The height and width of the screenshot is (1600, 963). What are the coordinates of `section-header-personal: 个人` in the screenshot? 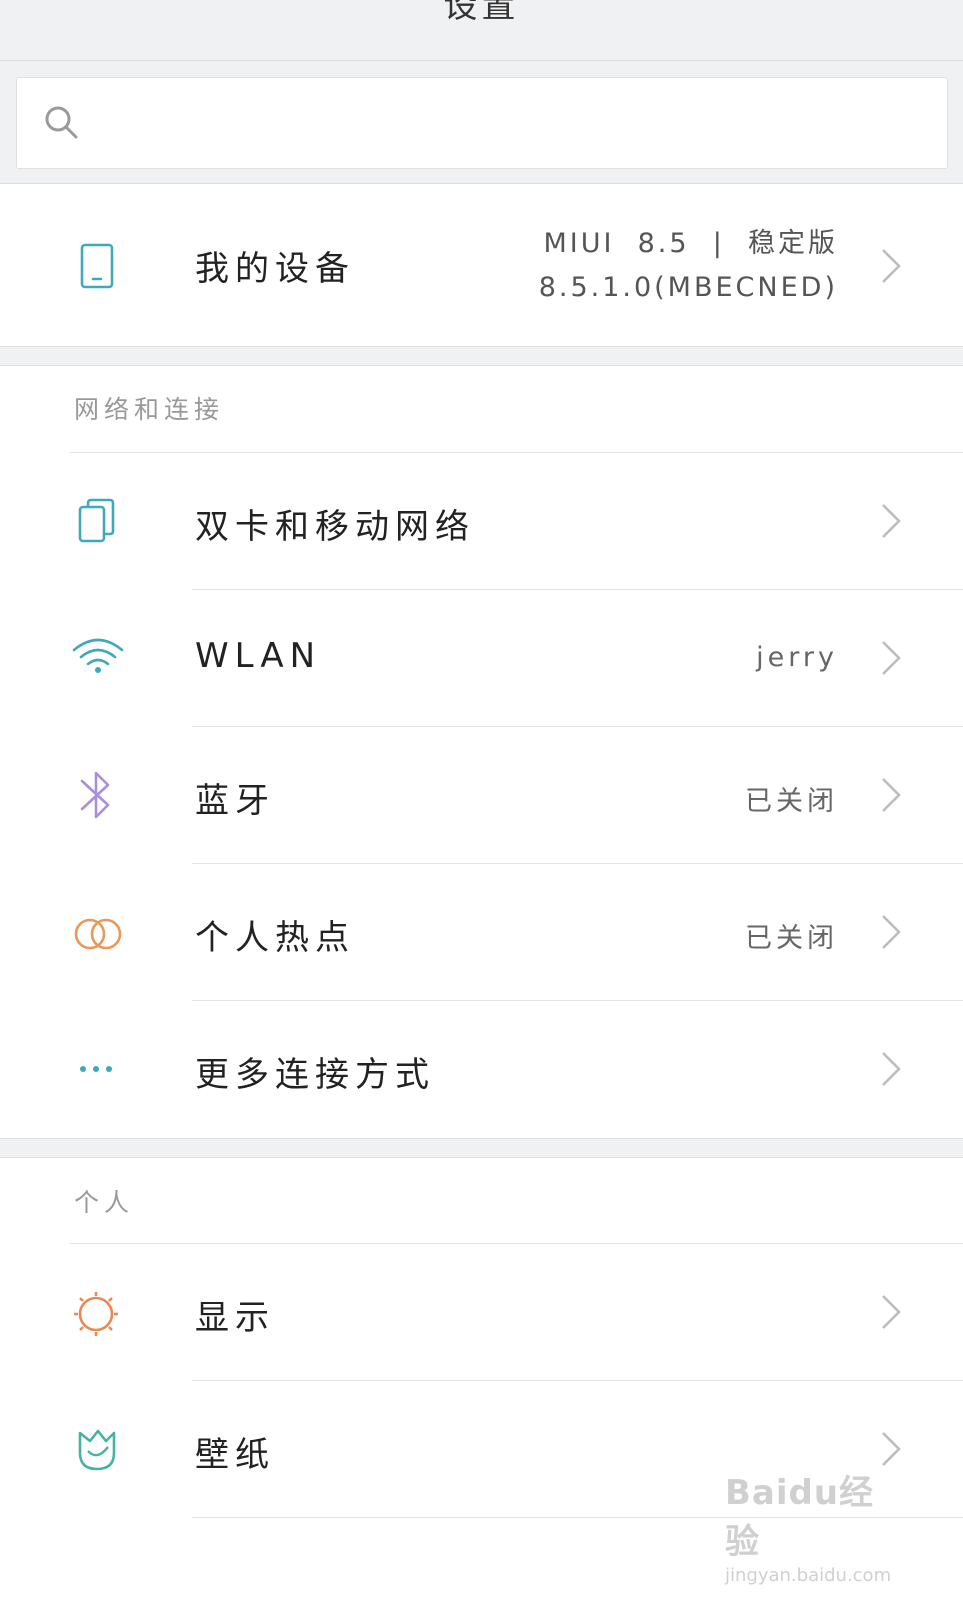 It's located at (104, 1202).